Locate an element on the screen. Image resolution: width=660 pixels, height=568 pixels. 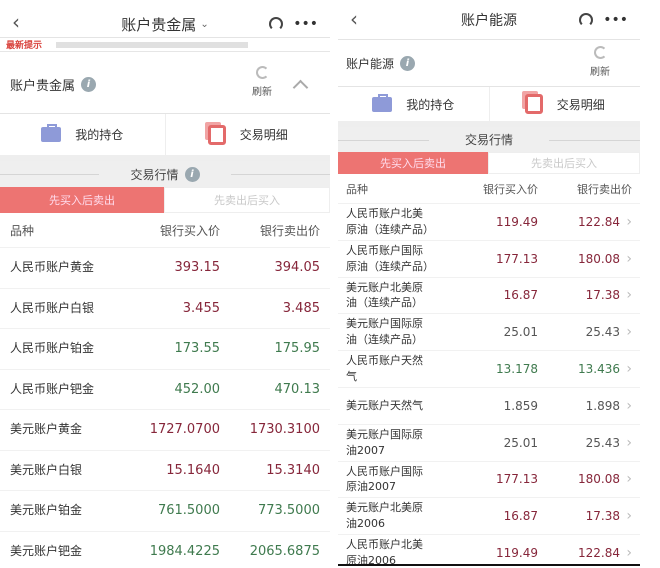
table-row: 美元账户钯金 1984.4225 2065.6875 is located at coordinates (165, 550).